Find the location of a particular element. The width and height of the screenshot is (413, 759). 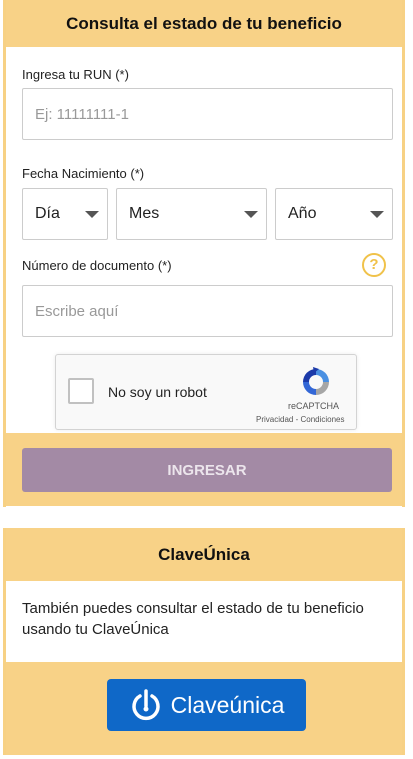

ingresar-button: INGRESAR is located at coordinates (207, 470).